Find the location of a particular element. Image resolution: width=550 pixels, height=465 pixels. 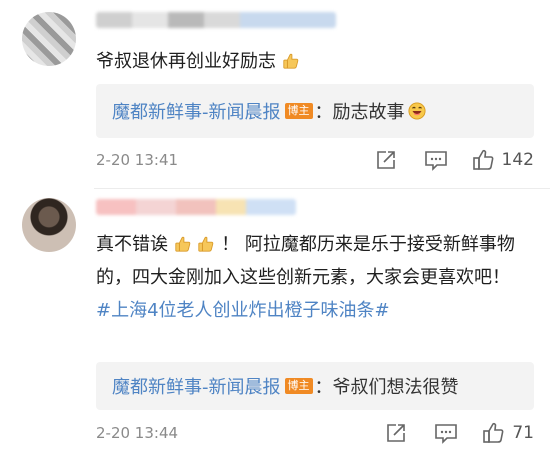

author-reply: 魔都新鲜事-新闻晨报 博主 ： 爷叔们想法很赞 is located at coordinates (315, 386).